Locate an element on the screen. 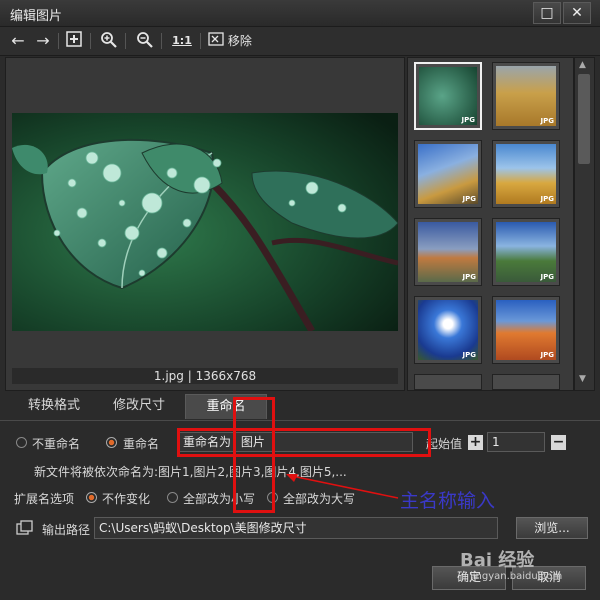 The height and width of the screenshot is (600, 600). folder-icon is located at coordinates (25, 528).